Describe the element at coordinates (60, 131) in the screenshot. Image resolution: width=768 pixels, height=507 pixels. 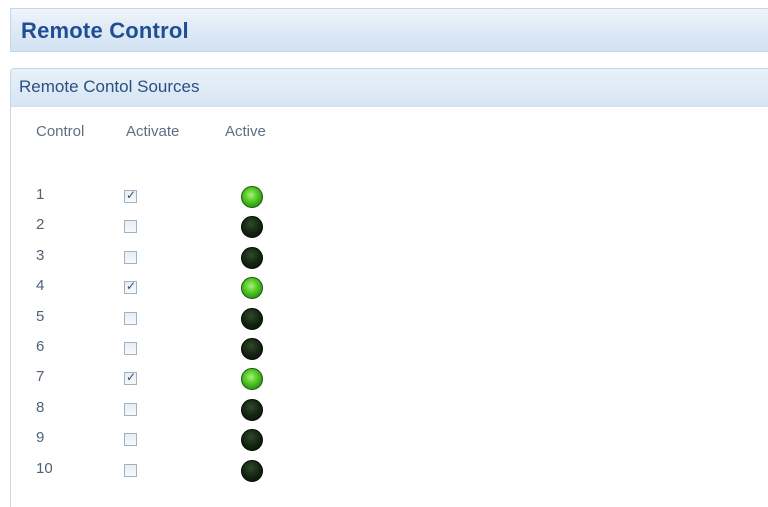
I see `control-column-header: Control` at that location.